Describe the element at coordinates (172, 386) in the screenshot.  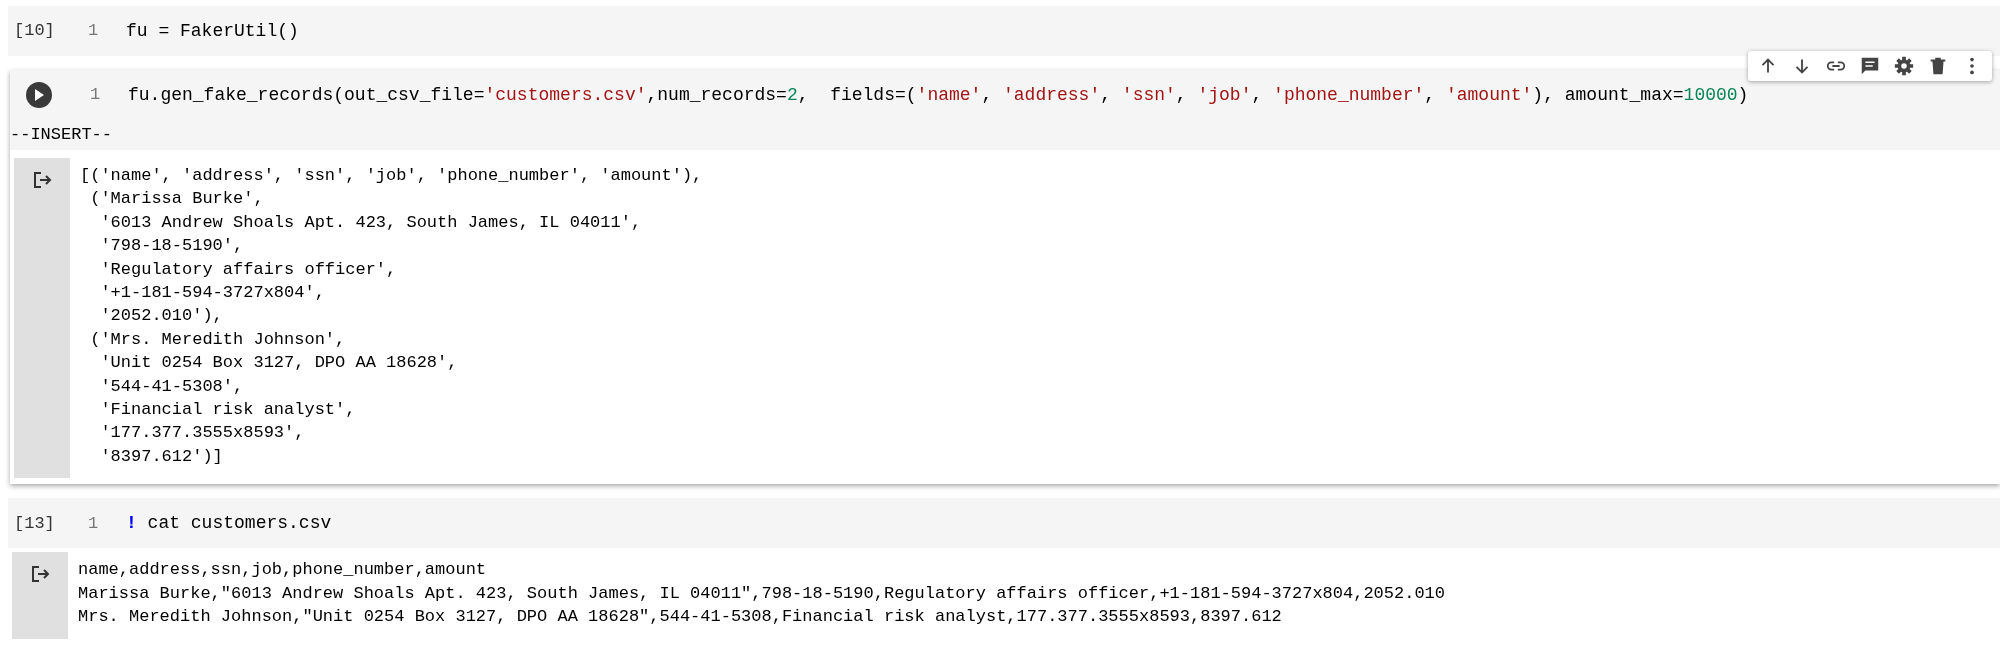
I see `output-line: '544-41-5308',` at that location.